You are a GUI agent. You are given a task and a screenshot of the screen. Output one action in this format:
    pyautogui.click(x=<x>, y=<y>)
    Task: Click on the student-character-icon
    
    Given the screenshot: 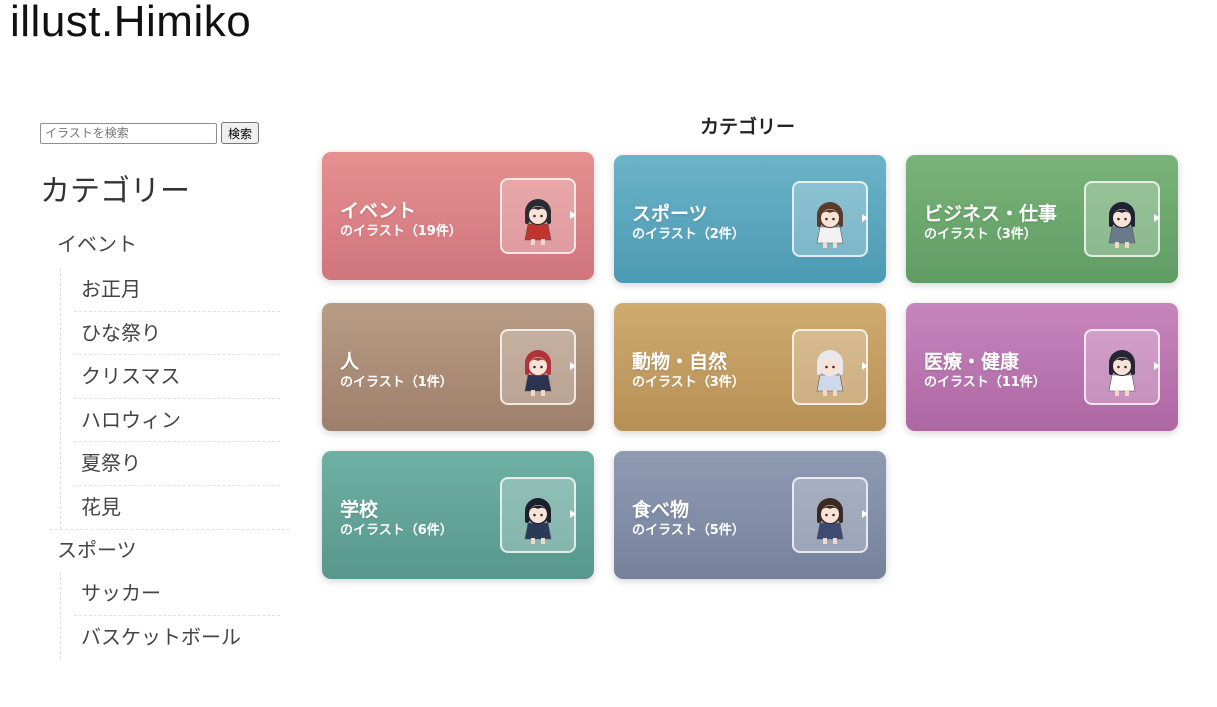 What is the action you would take?
    pyautogui.click(x=538, y=373)
    